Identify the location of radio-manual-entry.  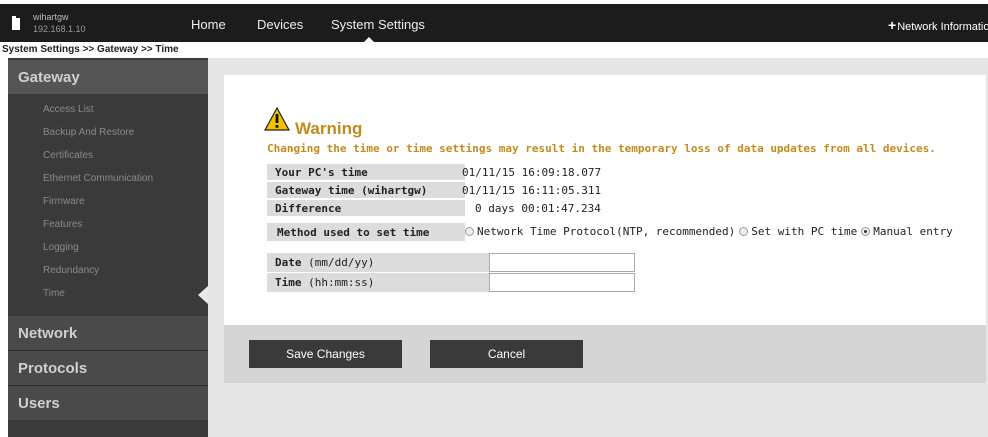
(866, 231).